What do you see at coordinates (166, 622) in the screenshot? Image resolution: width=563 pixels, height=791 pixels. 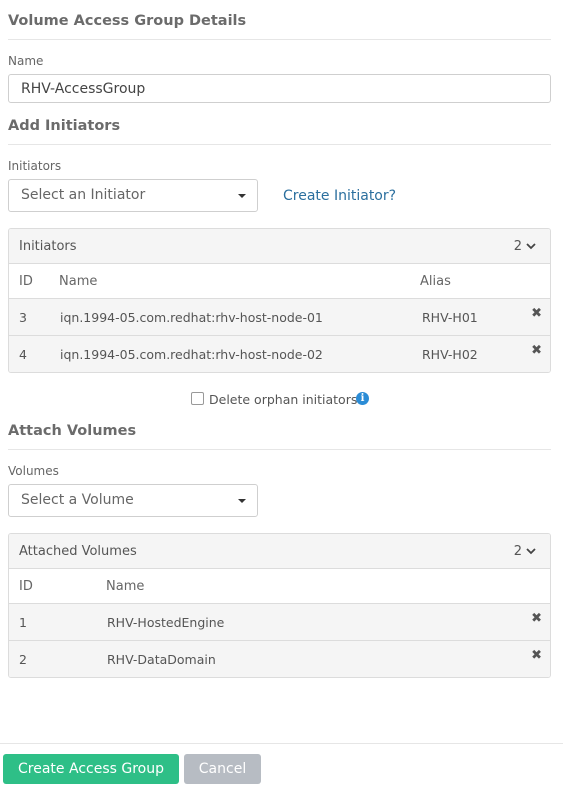 I see `row-name: RHV-HostedEngine` at bounding box center [166, 622].